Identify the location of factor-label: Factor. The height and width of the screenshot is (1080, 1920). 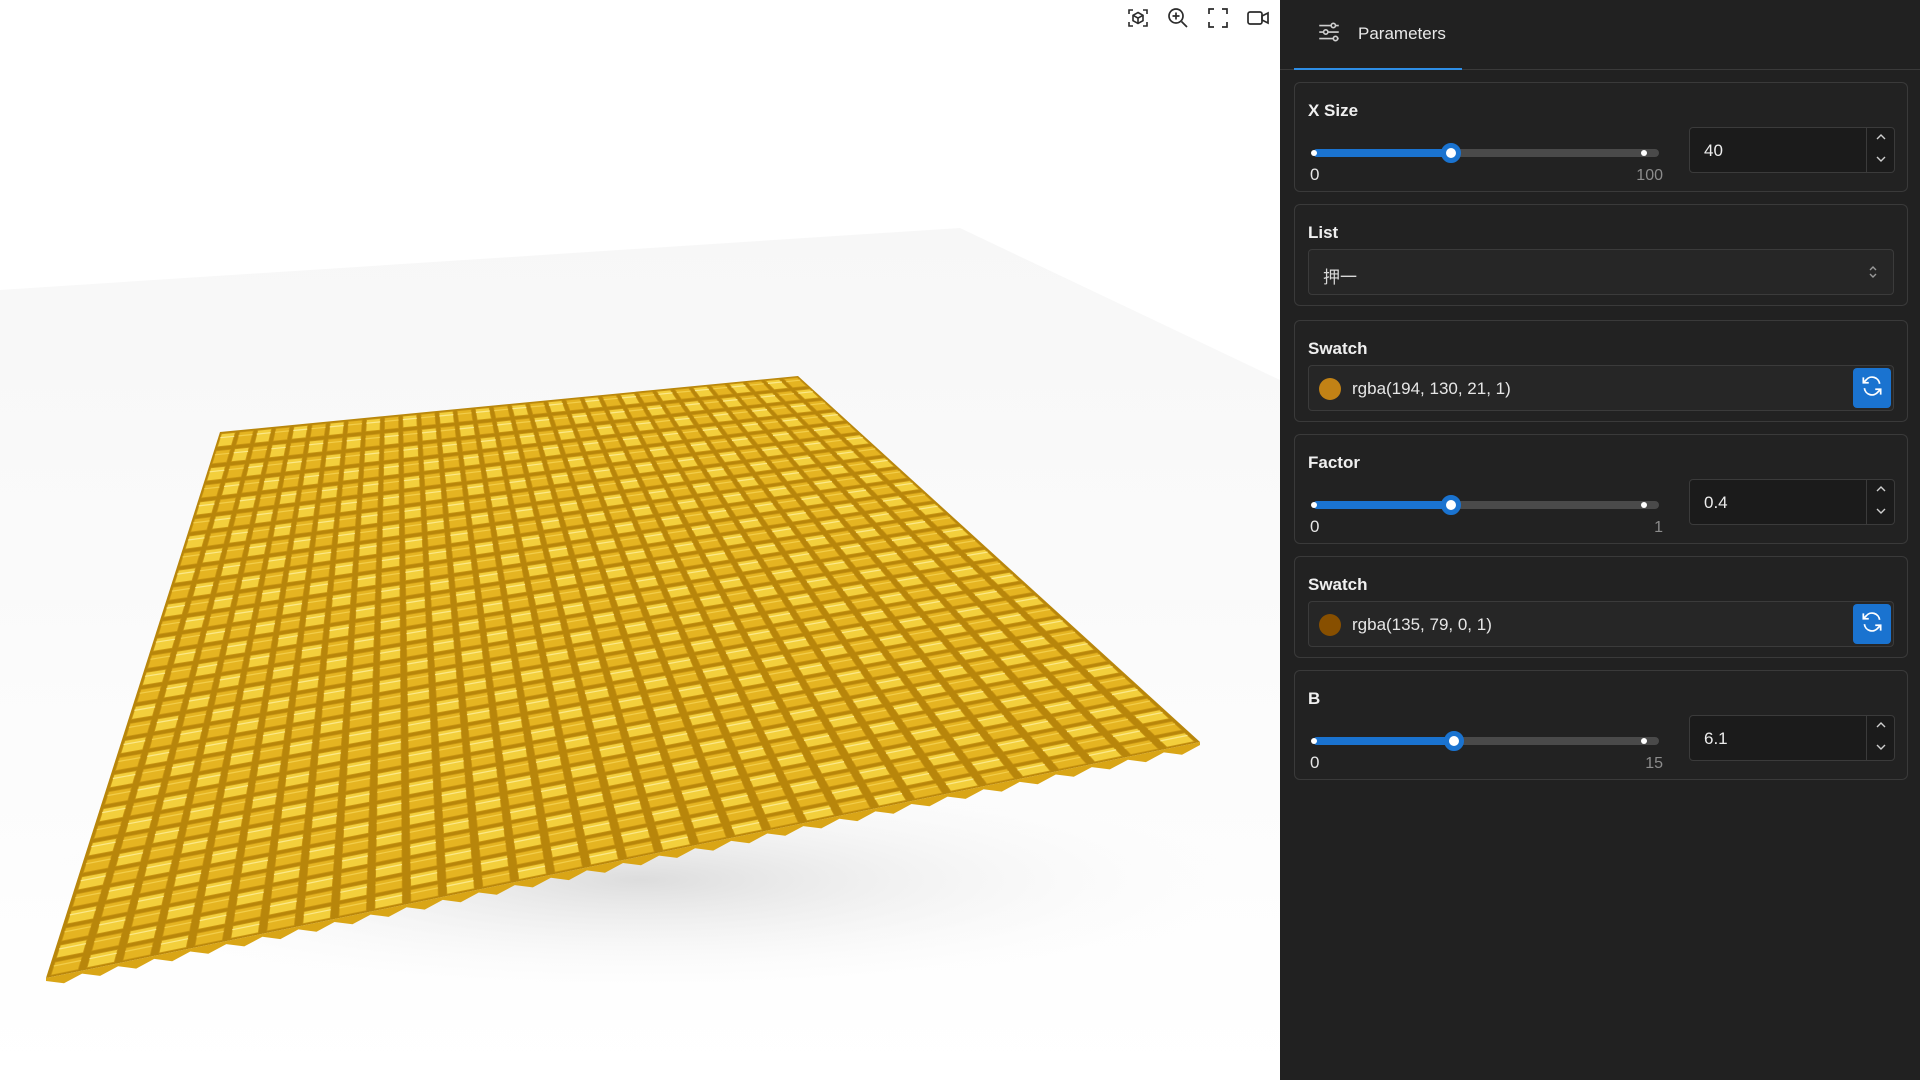
(1334, 462).